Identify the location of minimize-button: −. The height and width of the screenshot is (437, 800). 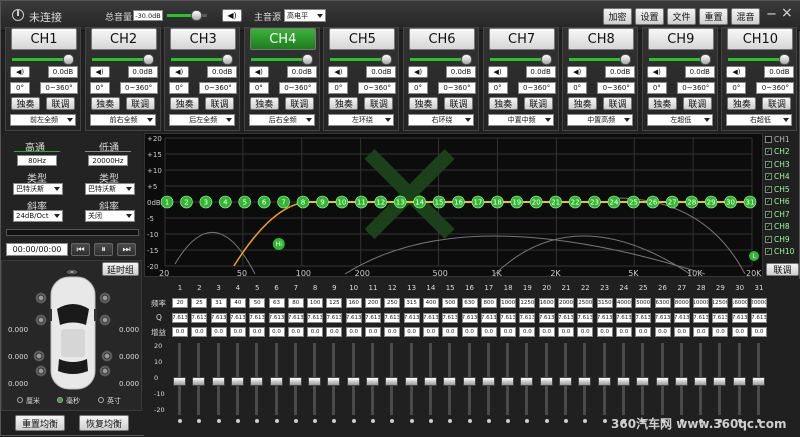
(771, 14).